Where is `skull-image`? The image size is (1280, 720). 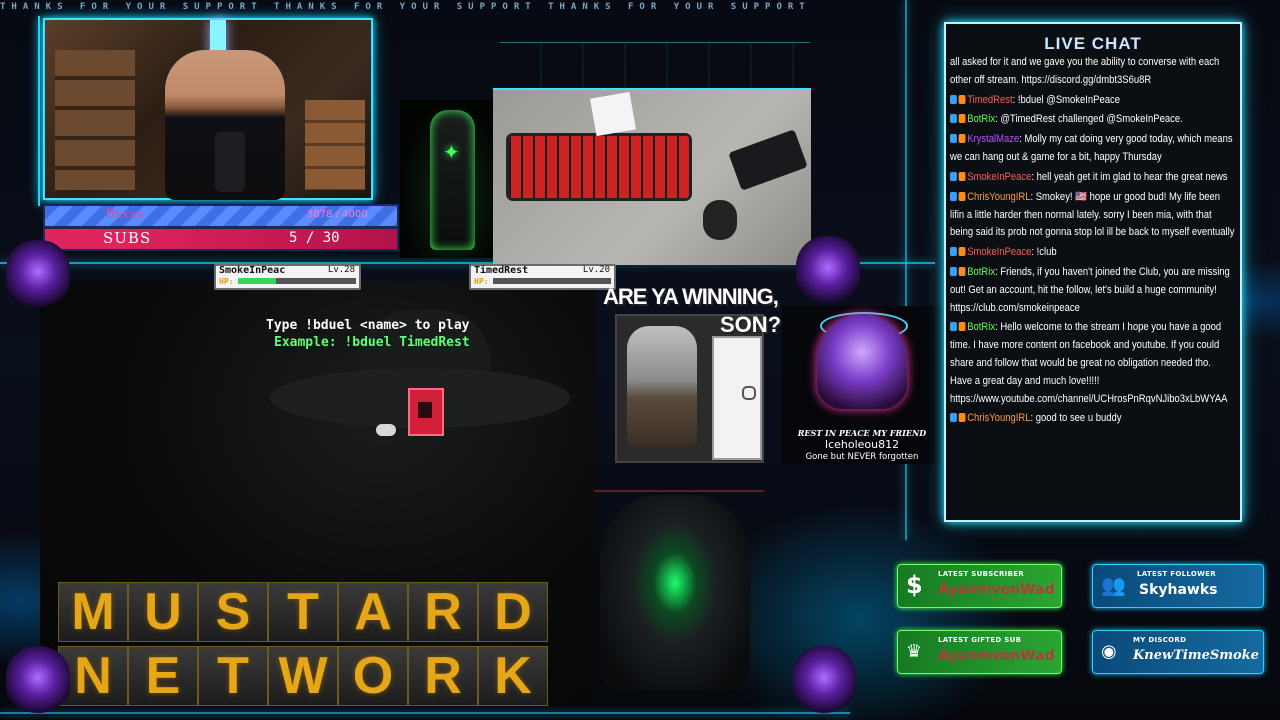 skull-image is located at coordinates (862, 361).